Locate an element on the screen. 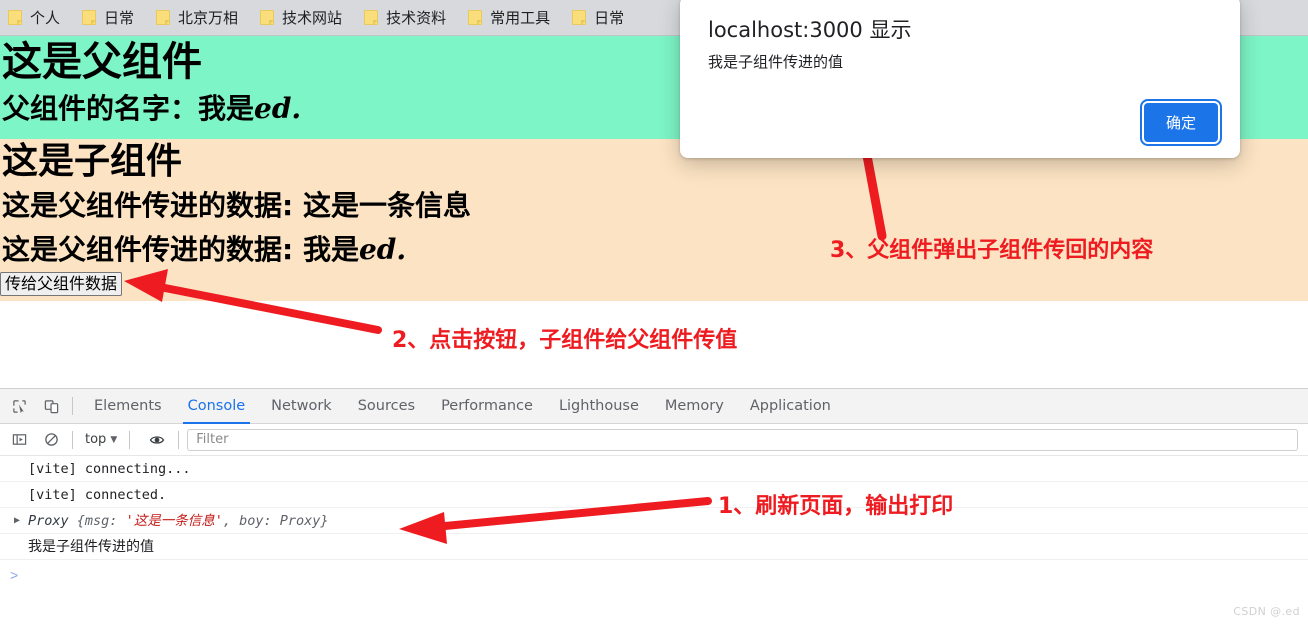  execution-context-selector: top ▼ is located at coordinates (101, 439).